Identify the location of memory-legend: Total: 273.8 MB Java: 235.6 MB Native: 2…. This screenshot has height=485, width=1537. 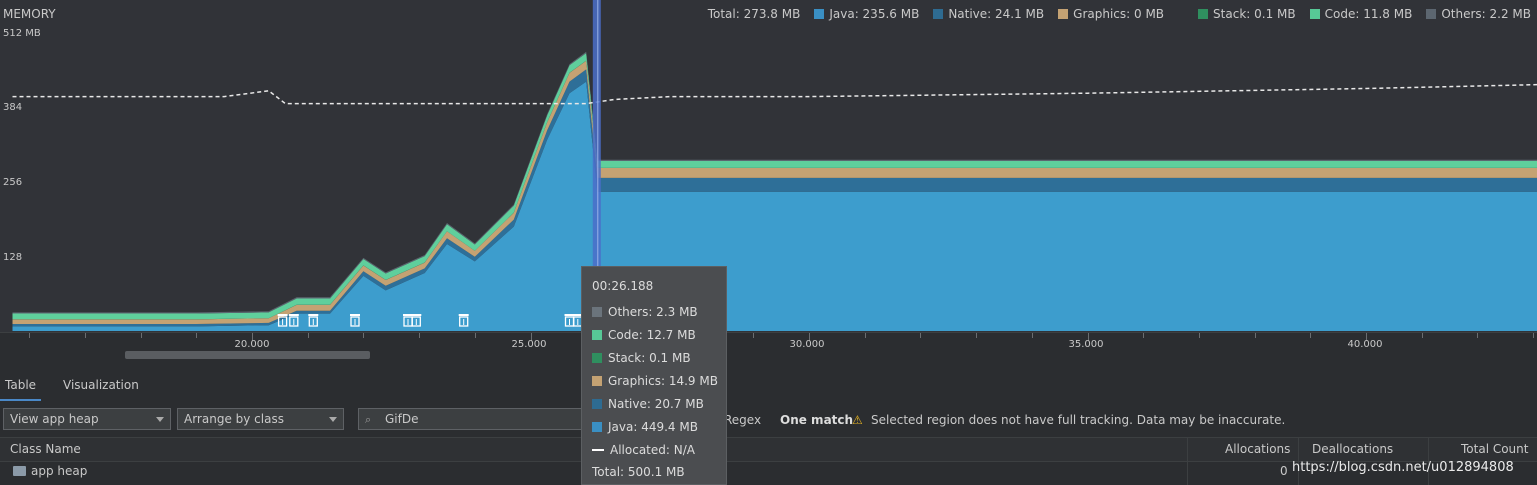
(1119, 14).